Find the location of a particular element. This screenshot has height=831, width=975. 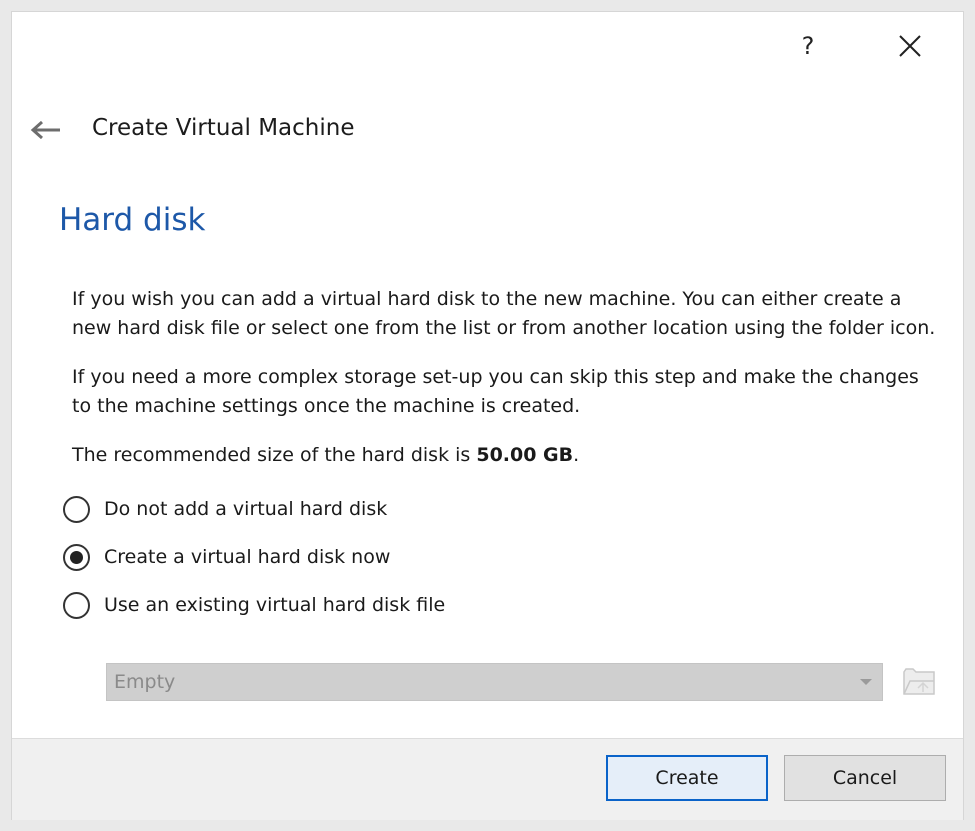

option-create-disk: Create a virtual hard disk now is located at coordinates (502, 558).